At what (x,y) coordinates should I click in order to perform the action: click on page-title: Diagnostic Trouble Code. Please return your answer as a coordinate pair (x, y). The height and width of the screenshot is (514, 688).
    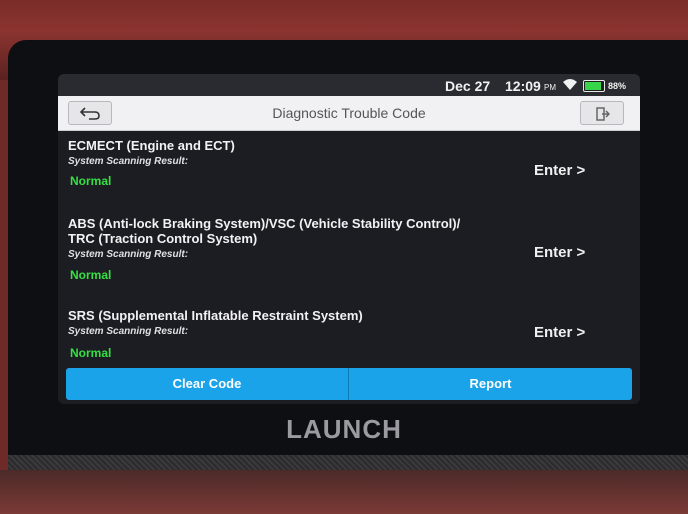
    Looking at the image, I should click on (349, 113).